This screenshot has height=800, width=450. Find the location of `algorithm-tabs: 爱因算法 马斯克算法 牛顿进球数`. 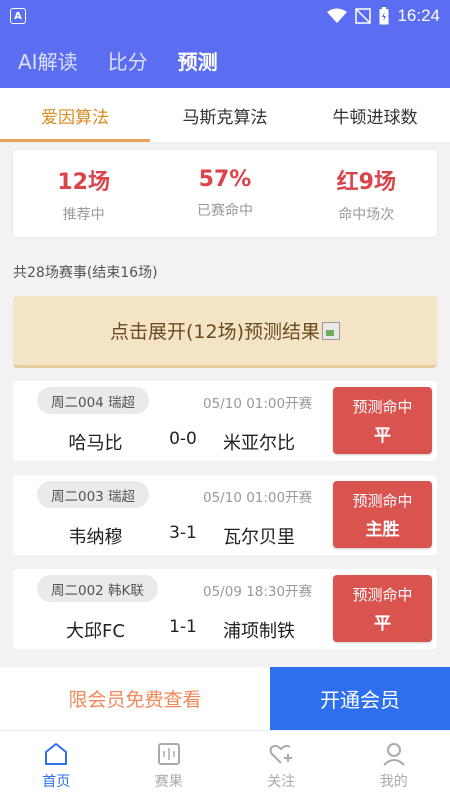

algorithm-tabs: 爱因算法 马斯克算法 牛顿进球数 is located at coordinates (225, 115).